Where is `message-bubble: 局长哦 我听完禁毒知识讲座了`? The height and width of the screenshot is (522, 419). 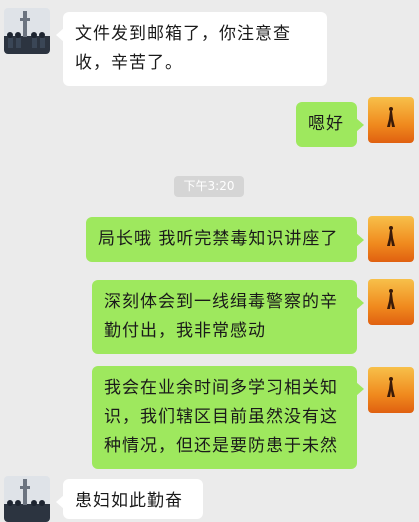
message-bubble: 局长哦 我听完禁毒知识讲座了 is located at coordinates (225, 239).